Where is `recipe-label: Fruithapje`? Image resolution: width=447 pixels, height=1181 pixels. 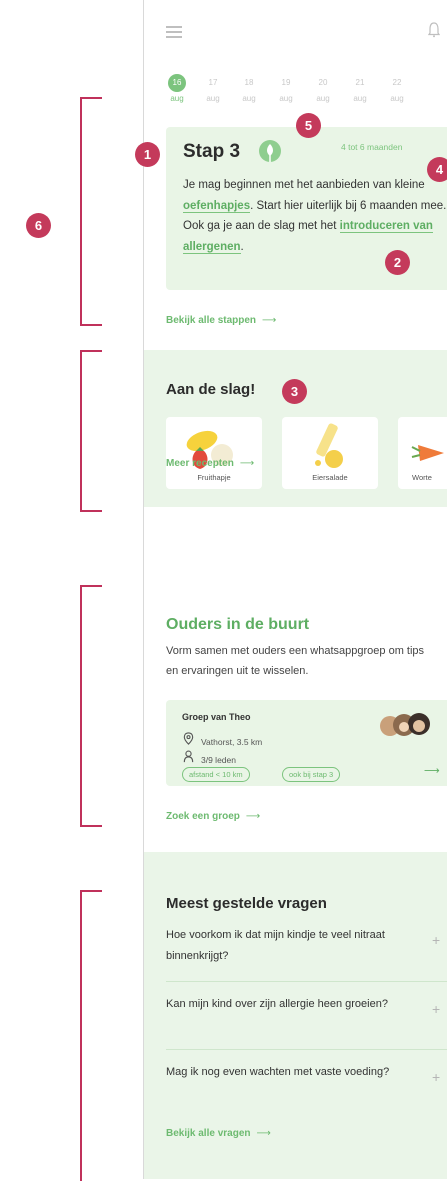 recipe-label: Fruithapje is located at coordinates (214, 477).